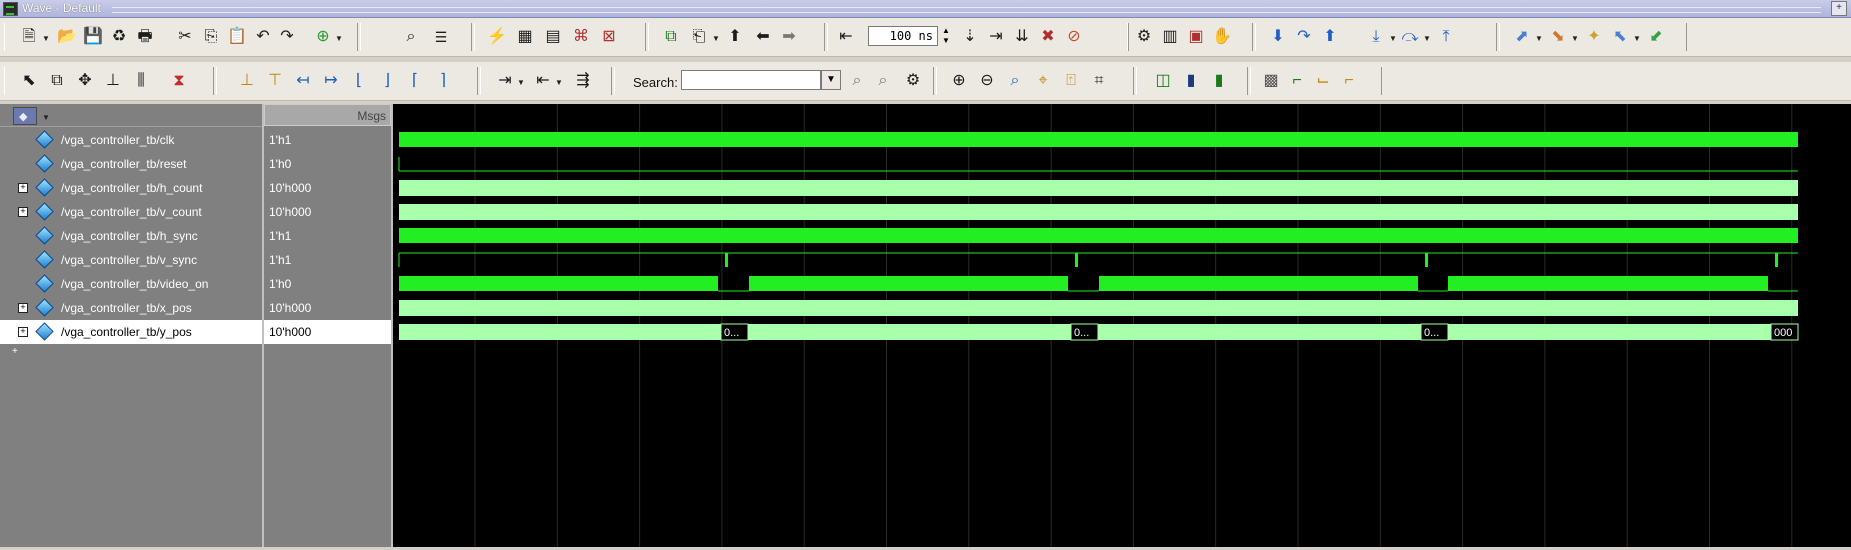 The image size is (1851, 550). Describe the element at coordinates (1170, 37) in the screenshot. I see `profile-icon: ▥` at that location.